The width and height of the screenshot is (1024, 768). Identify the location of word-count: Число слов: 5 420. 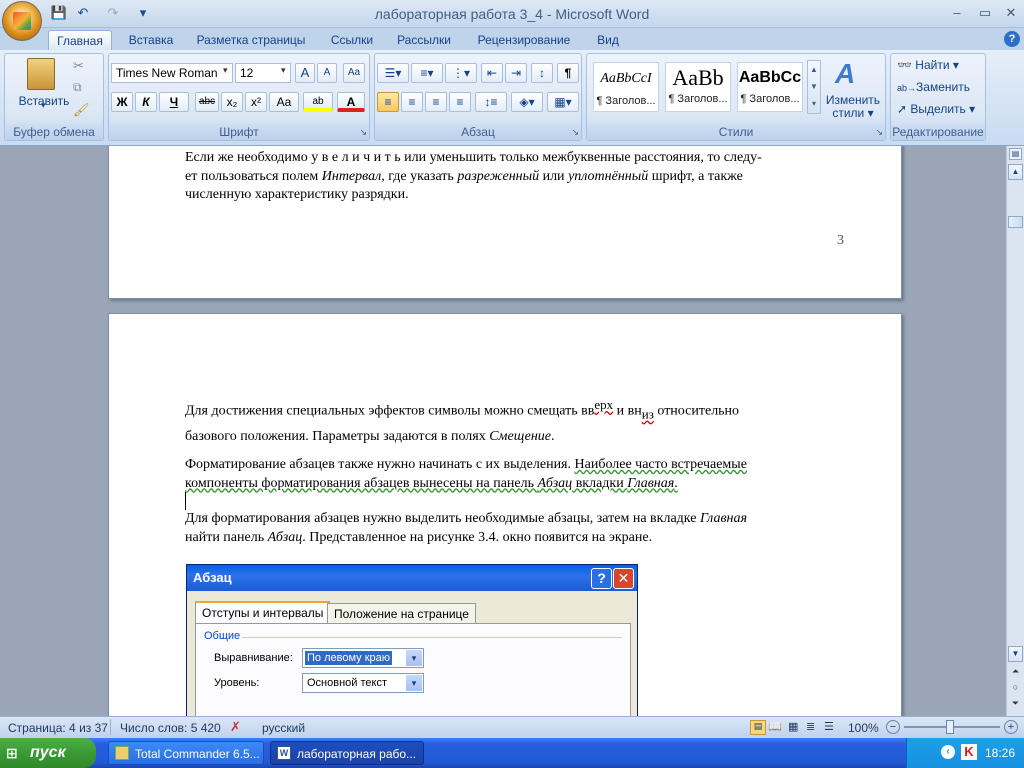
(170, 728).